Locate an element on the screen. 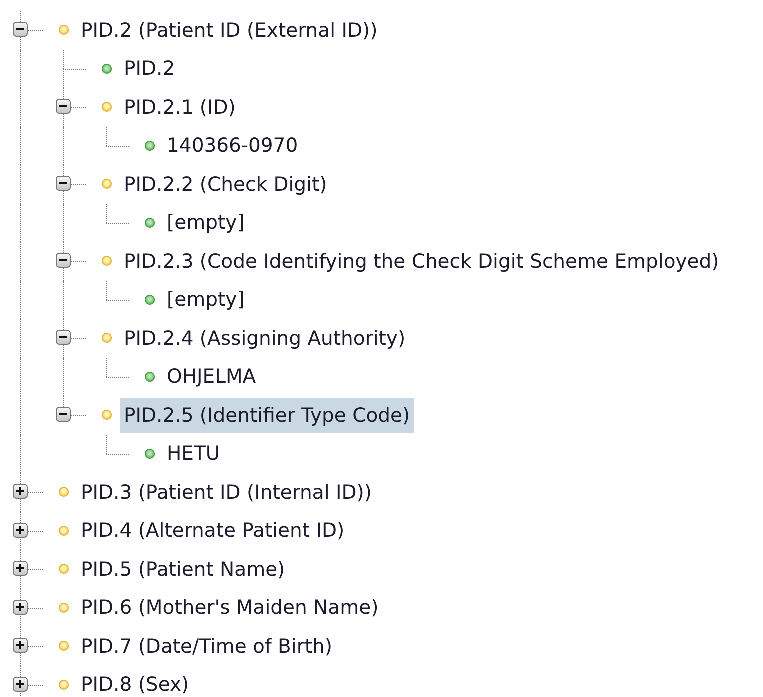 The height and width of the screenshot is (697, 763). tree-item: PID.3 (Patient ID (Internal ID)) is located at coordinates (226, 492).